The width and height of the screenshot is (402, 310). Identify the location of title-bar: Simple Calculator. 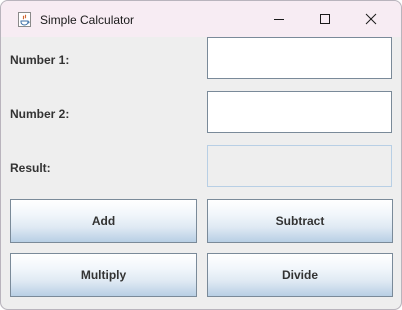
(201, 19).